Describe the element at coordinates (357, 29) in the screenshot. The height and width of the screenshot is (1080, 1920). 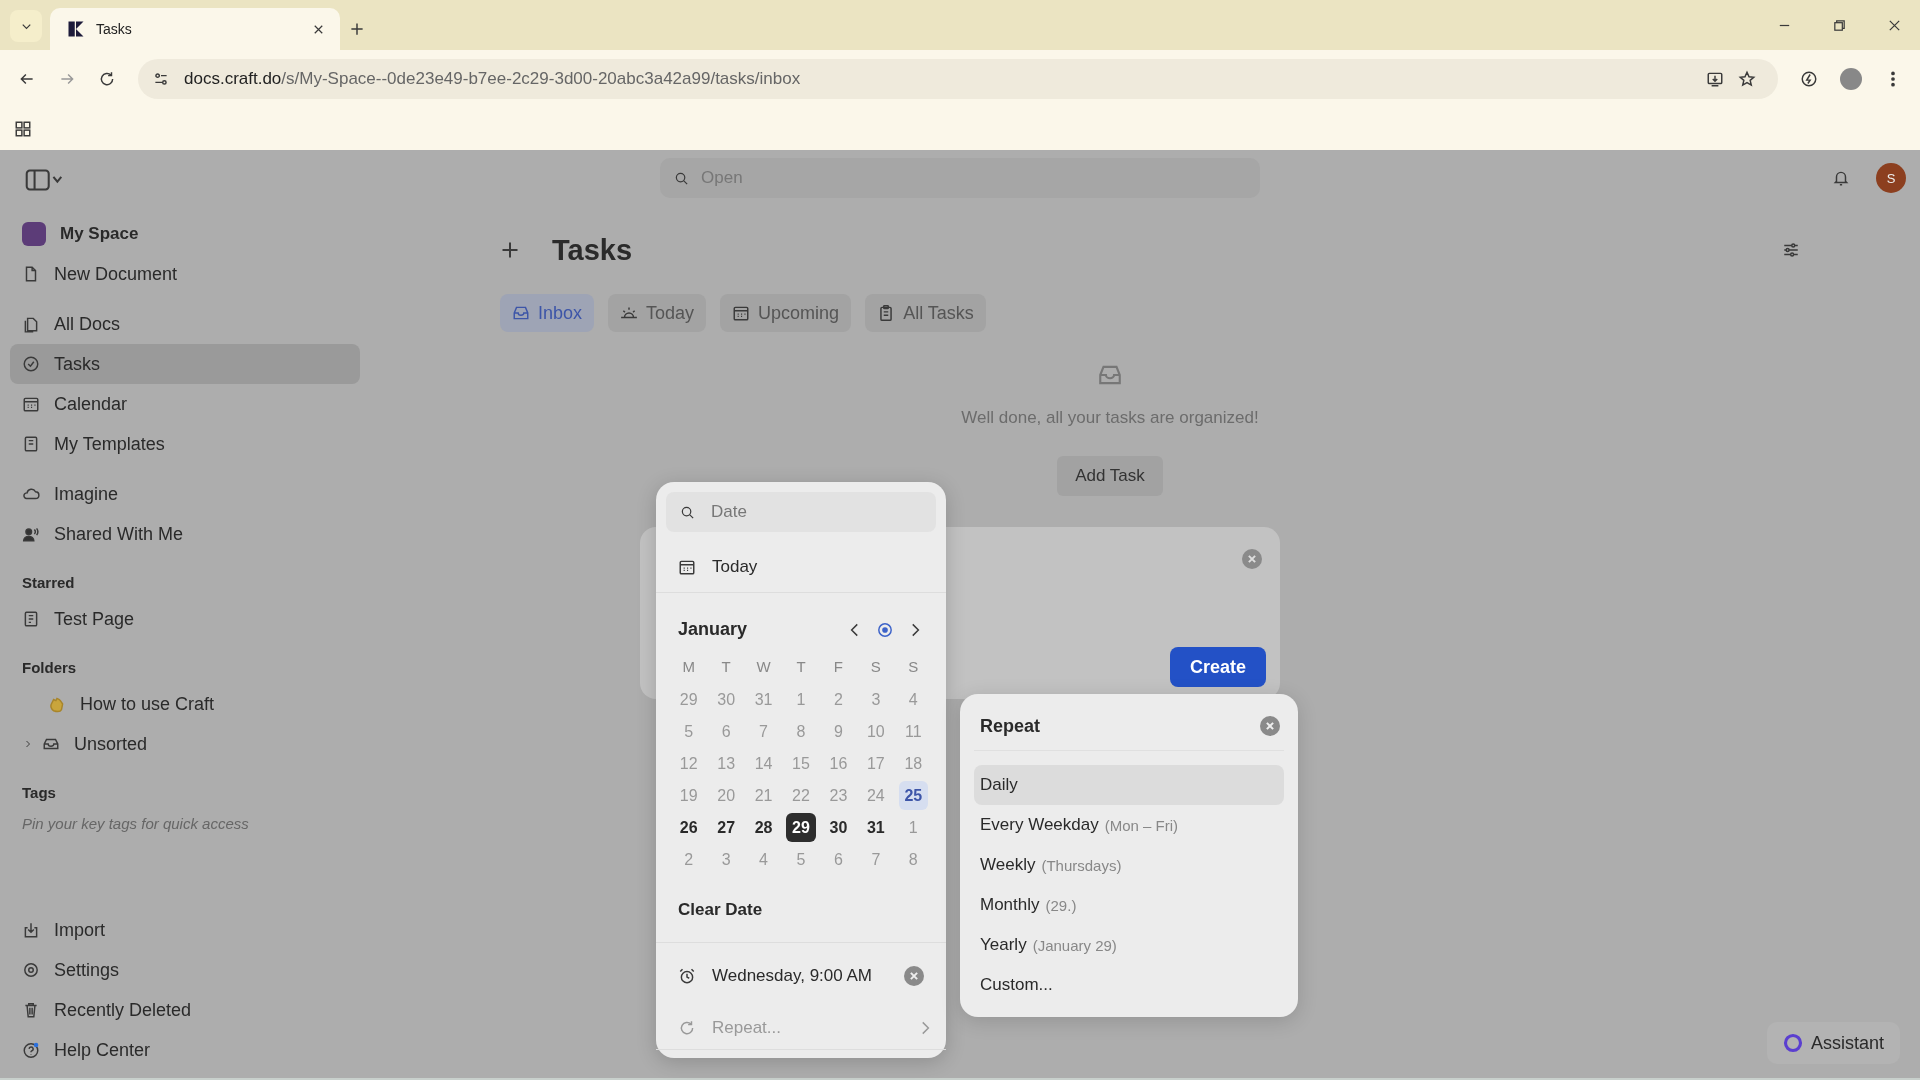
I see `new-tab-icon` at that location.